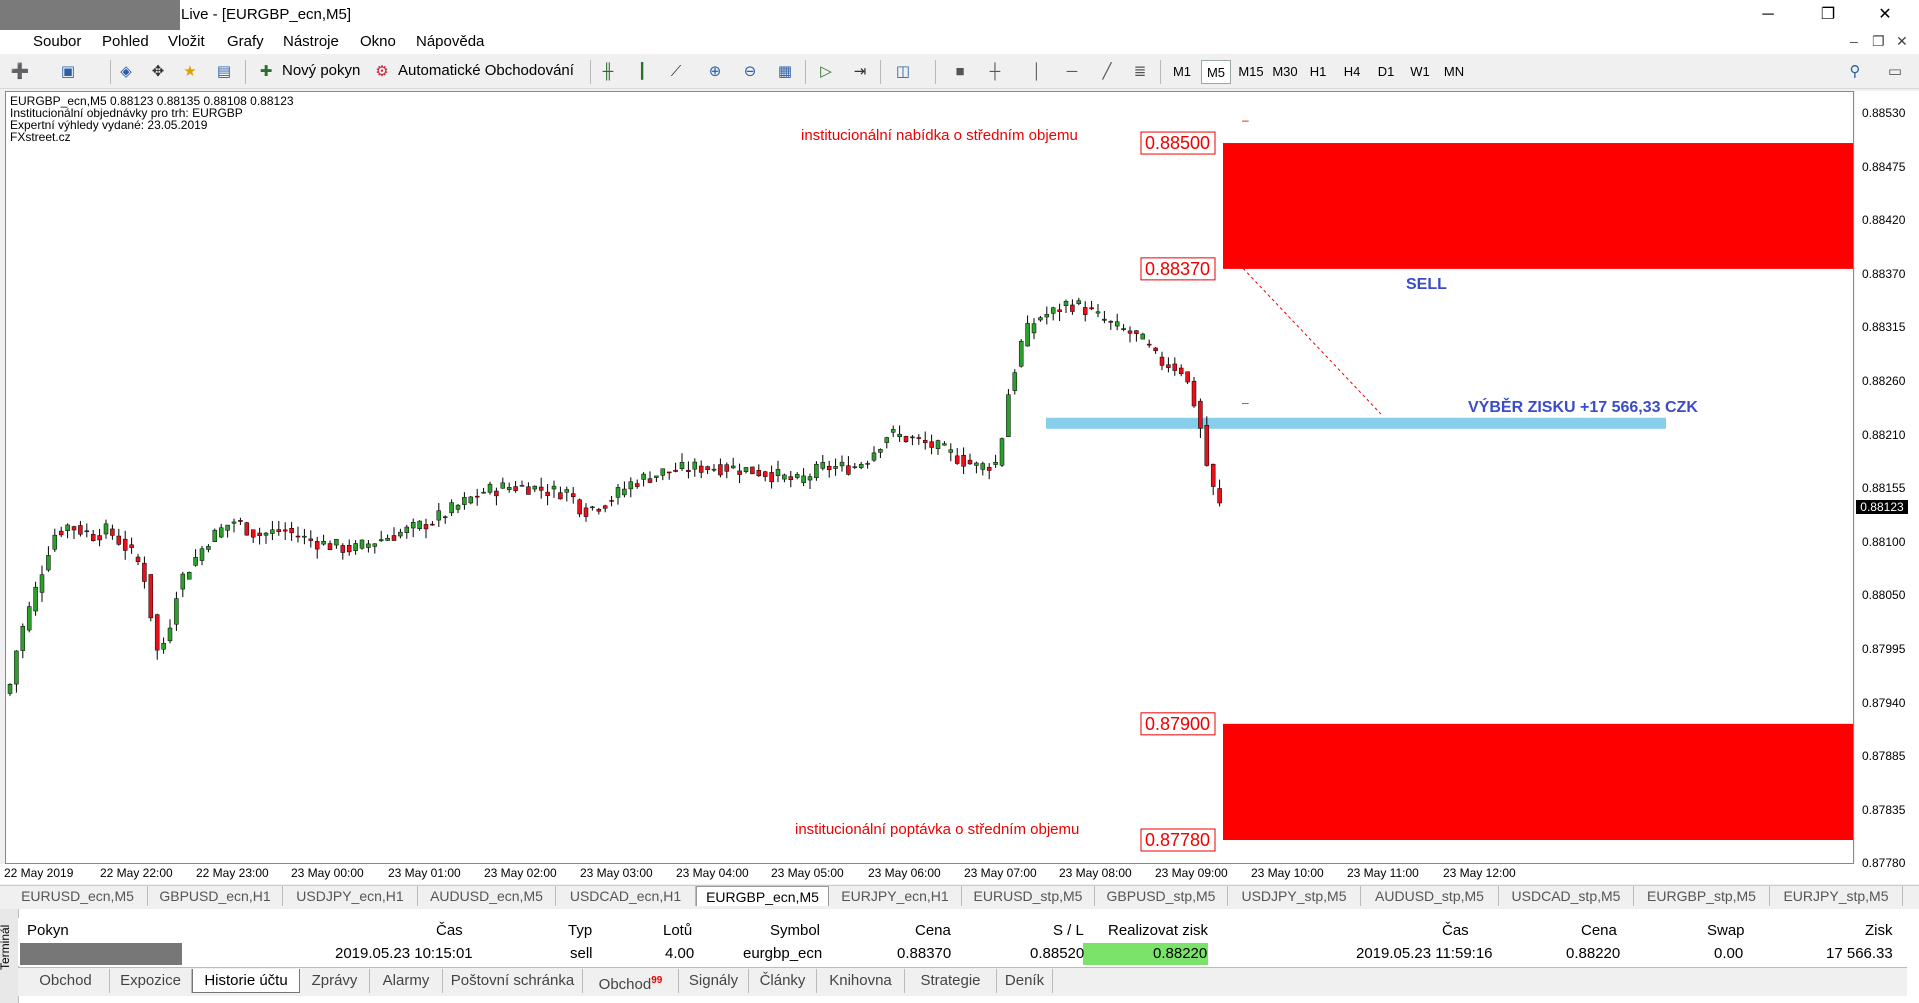 The height and width of the screenshot is (1003, 1919). I want to click on symbol-tab: EURUSD_stp,M5, so click(1028, 896).